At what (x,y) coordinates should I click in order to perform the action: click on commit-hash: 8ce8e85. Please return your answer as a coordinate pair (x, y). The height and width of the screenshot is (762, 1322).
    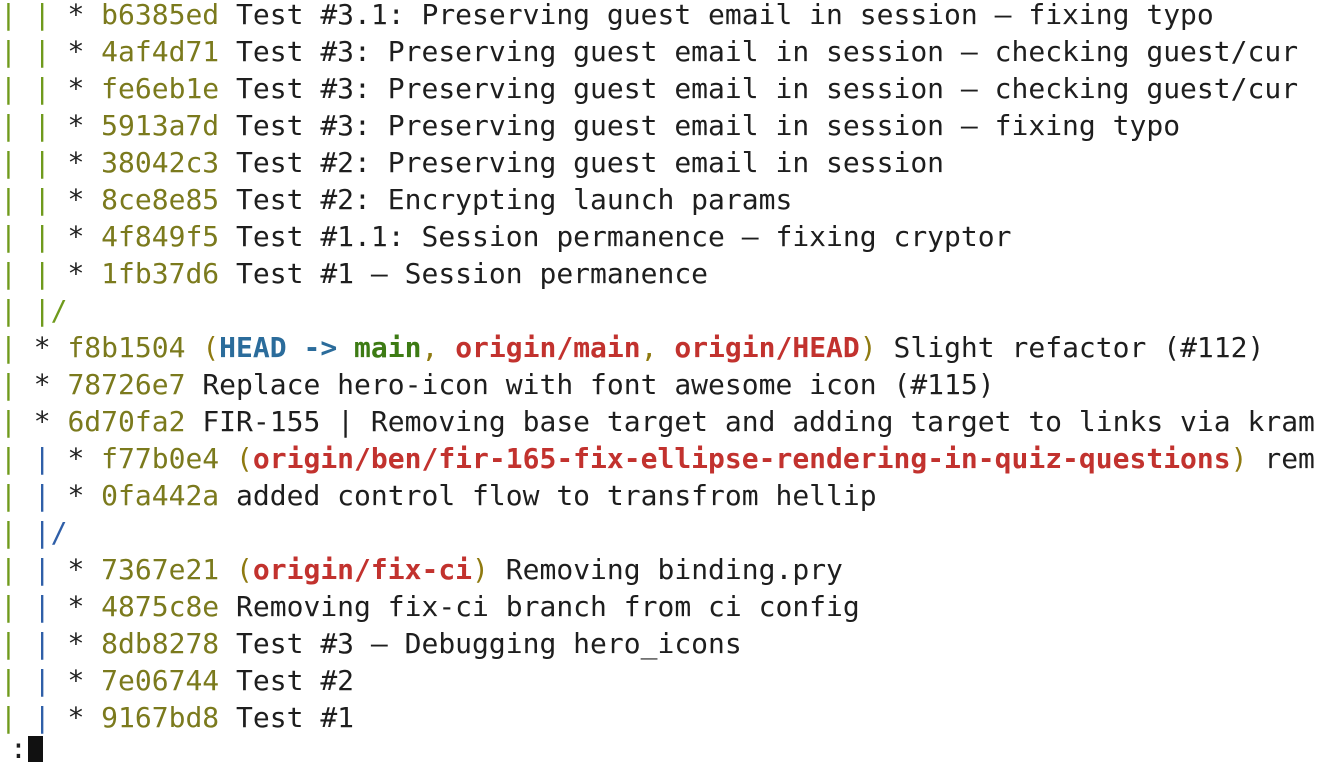
    Looking at the image, I should click on (160, 199).